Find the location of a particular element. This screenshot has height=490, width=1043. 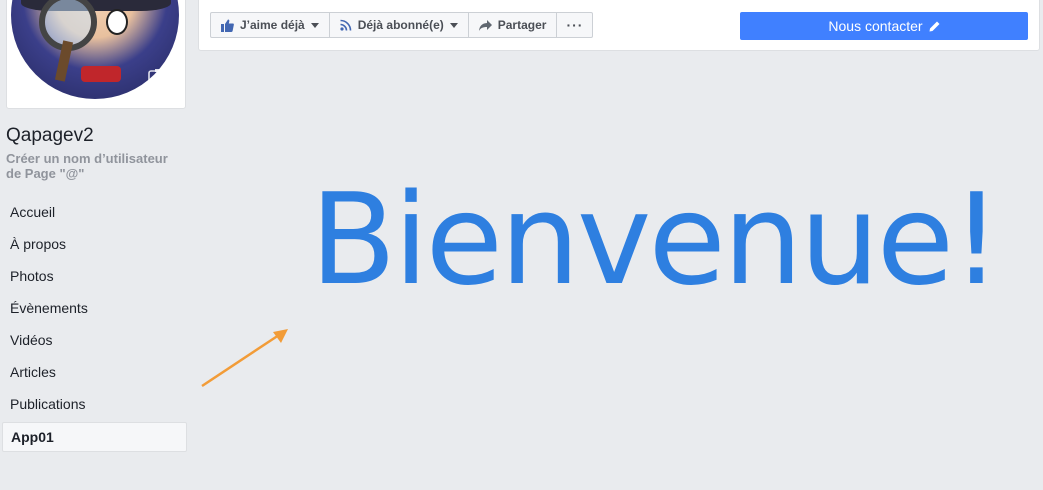

share-button: Partager is located at coordinates (512, 25).